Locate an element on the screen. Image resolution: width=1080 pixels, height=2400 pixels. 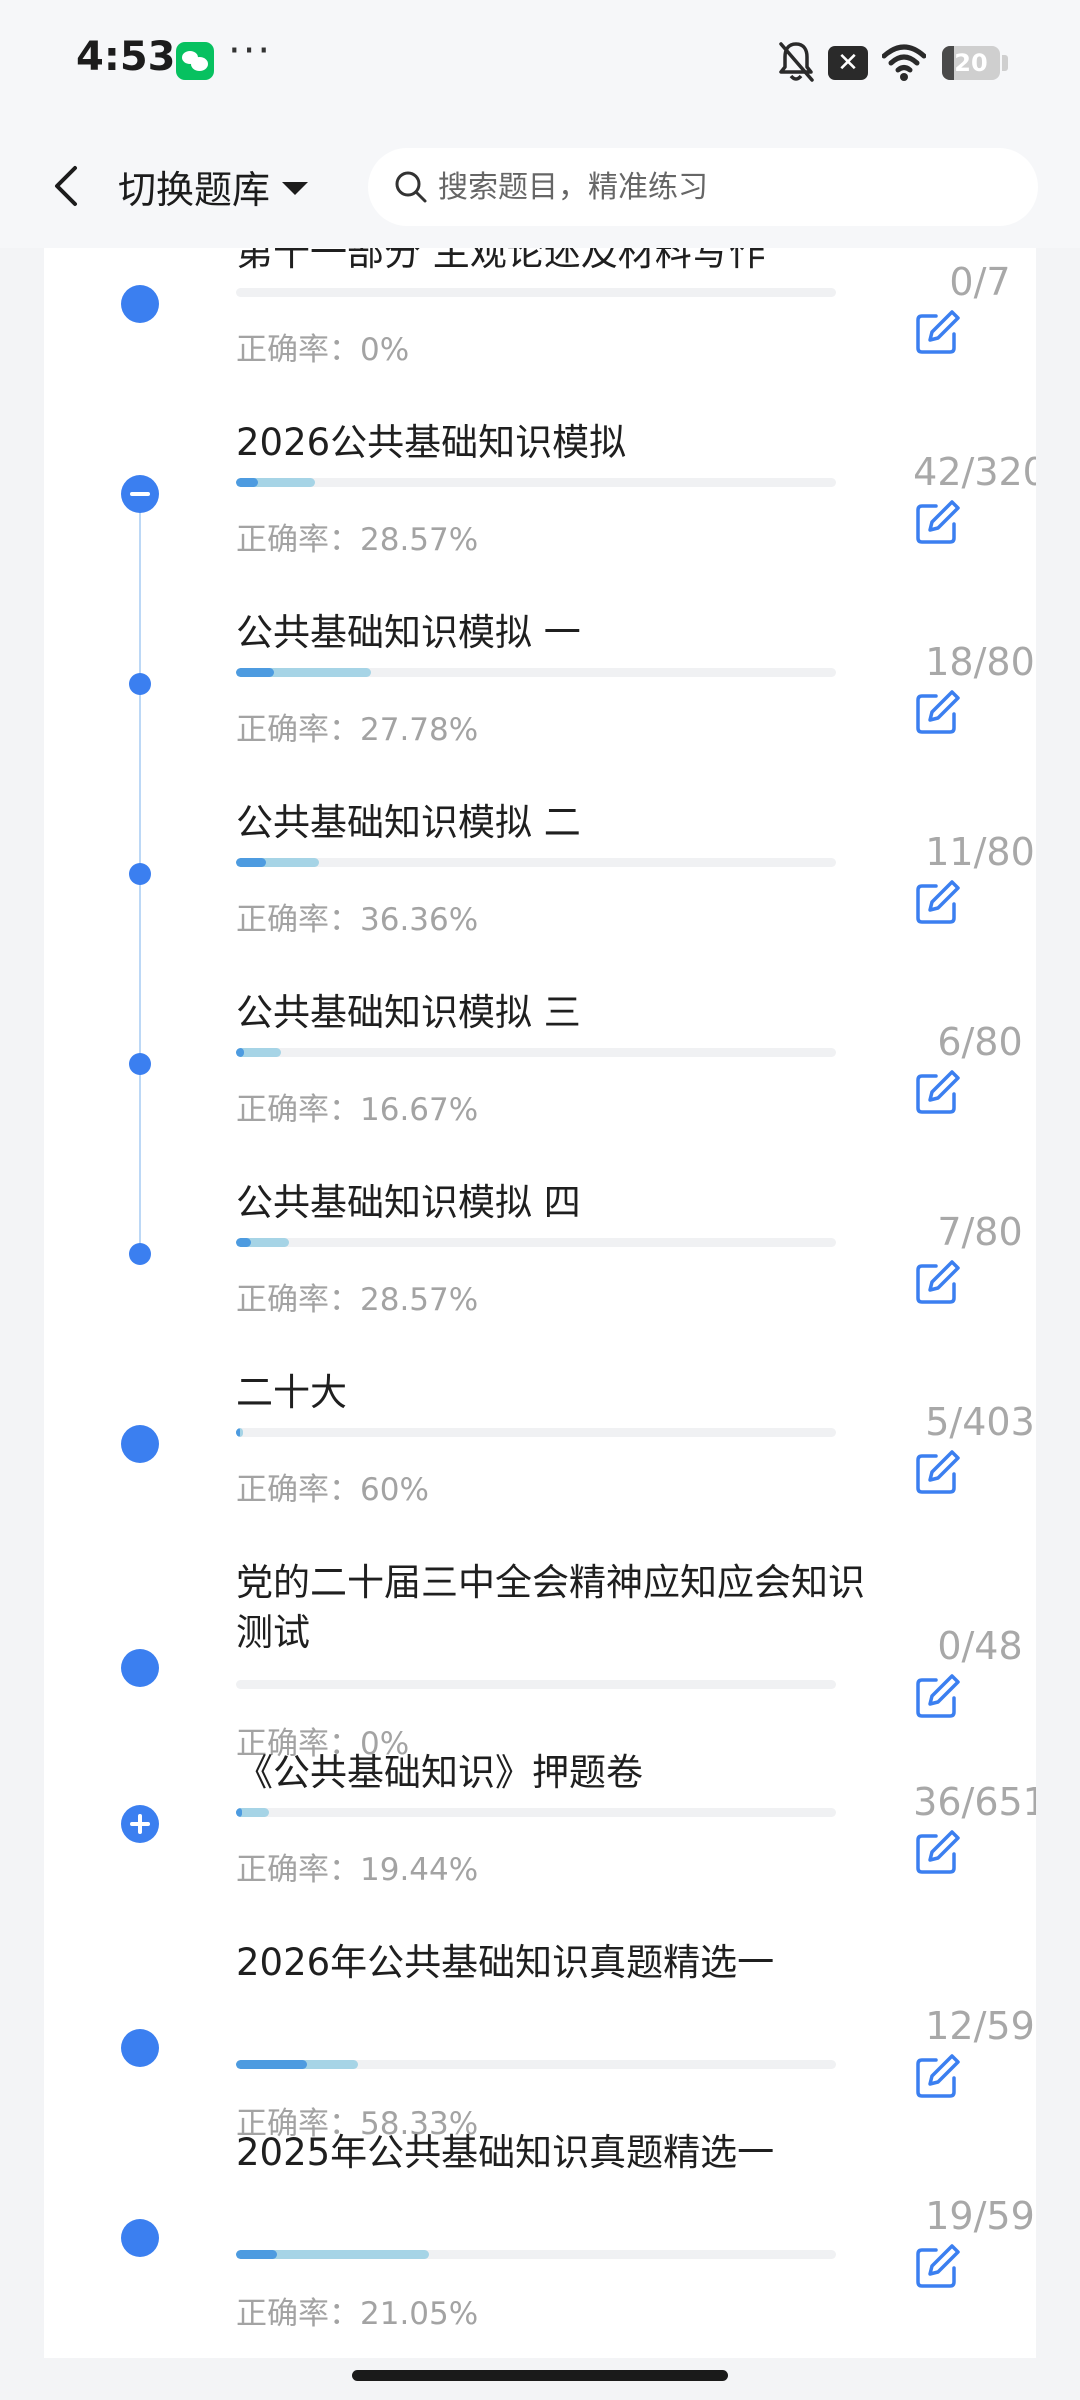
list-item: 公共基础知识模拟 四正确率：28.57% 7/80 is located at coordinates (540, 1216).